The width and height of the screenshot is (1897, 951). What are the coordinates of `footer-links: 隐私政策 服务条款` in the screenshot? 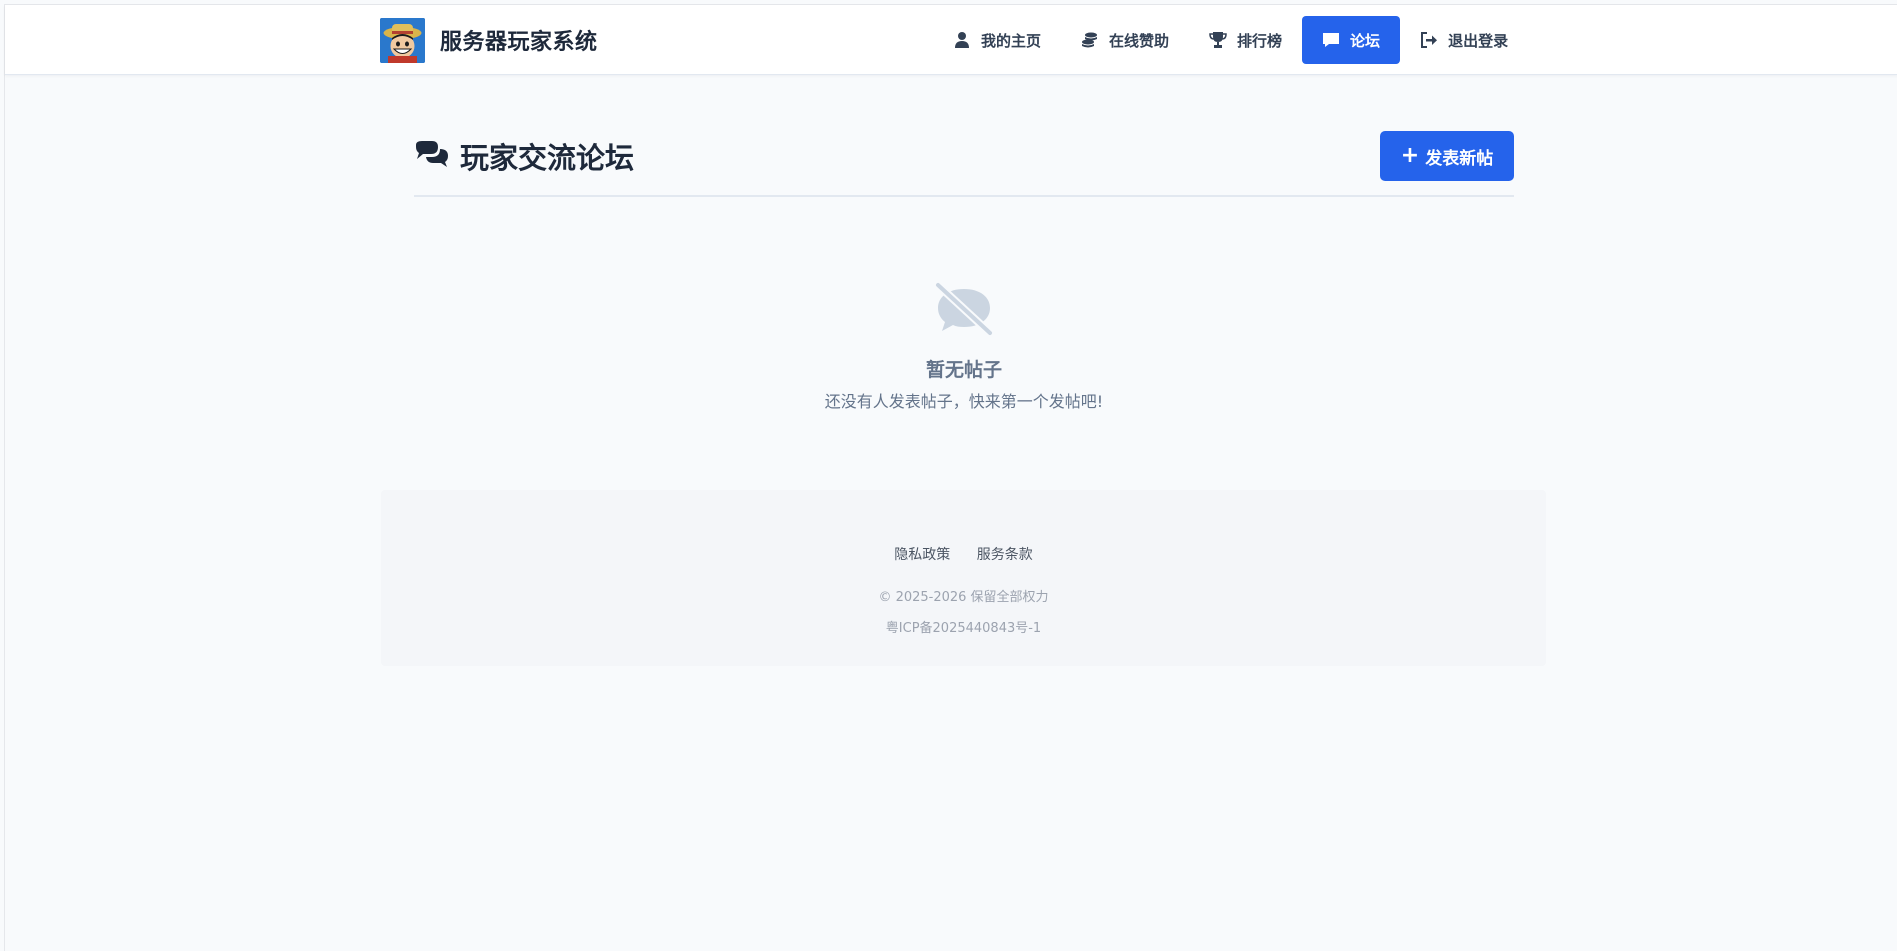 It's located at (963, 554).